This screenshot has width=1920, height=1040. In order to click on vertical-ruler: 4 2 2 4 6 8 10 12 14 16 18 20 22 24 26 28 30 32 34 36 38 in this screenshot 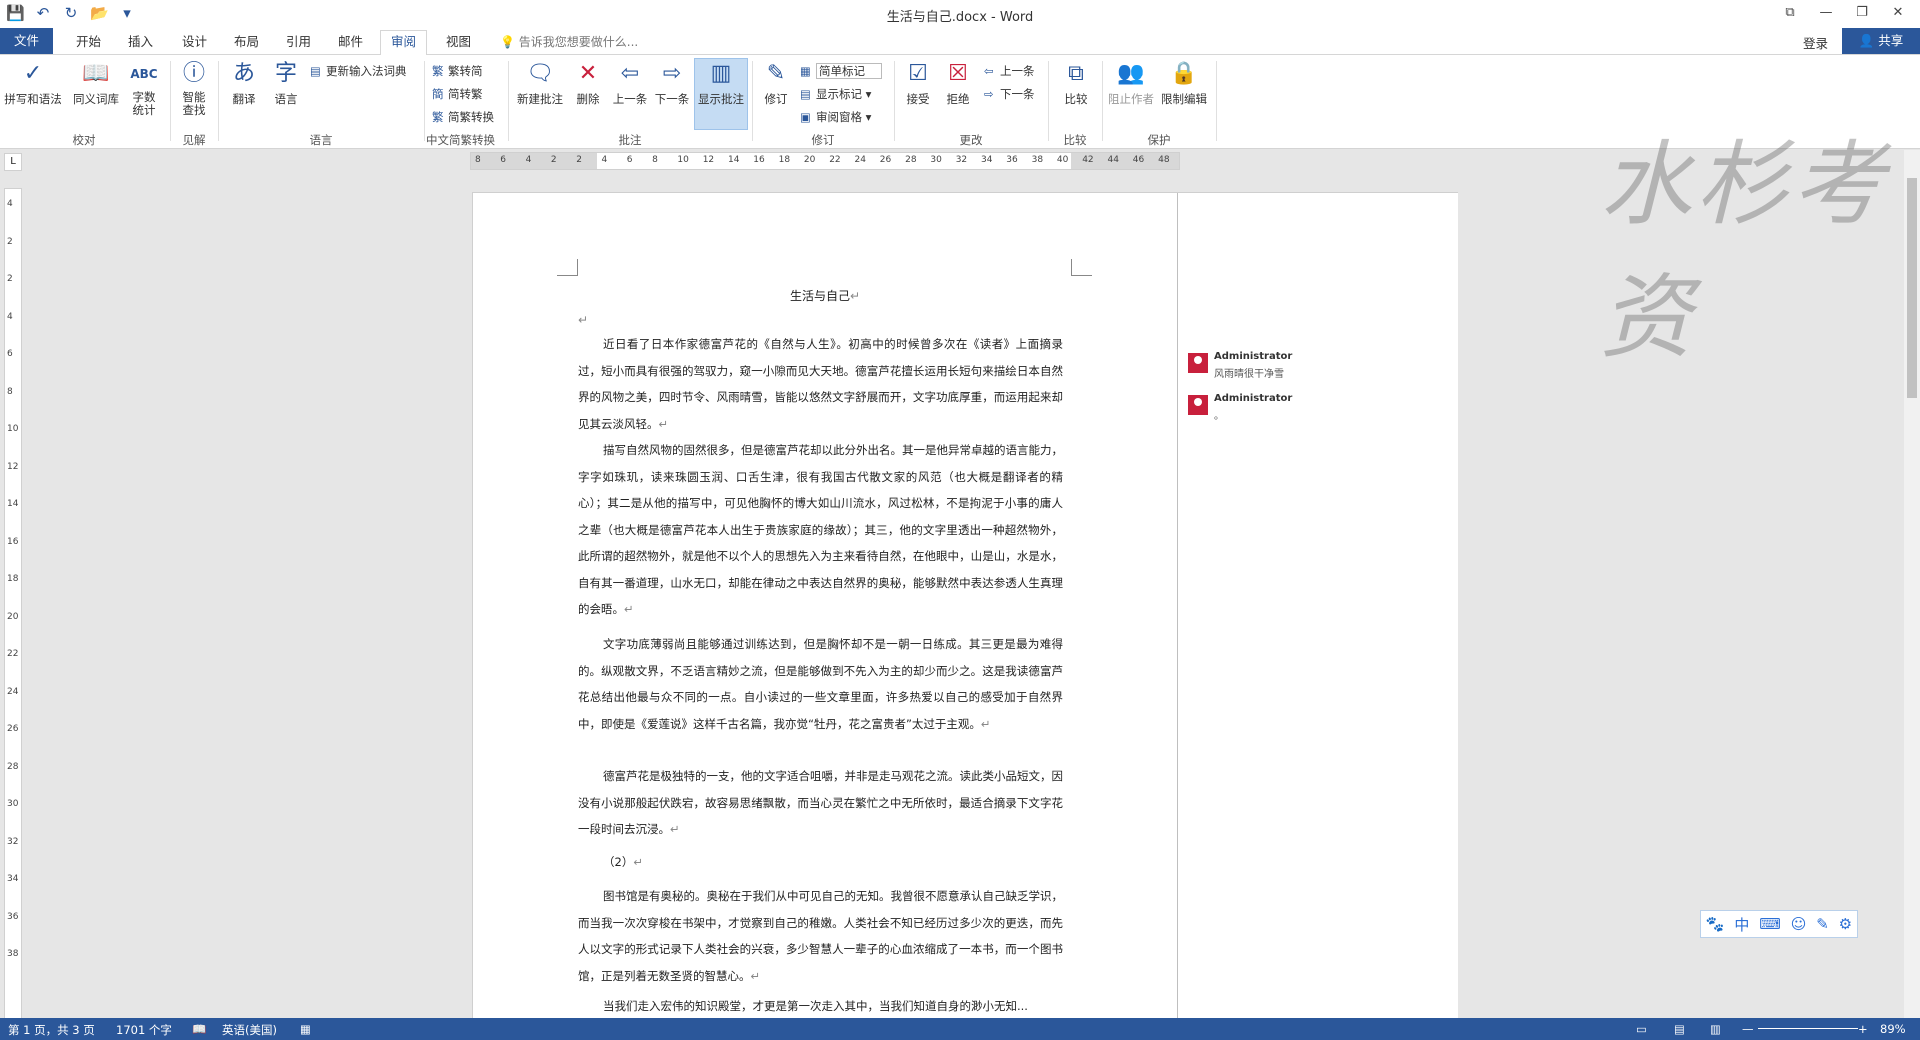, I will do `click(13, 604)`.